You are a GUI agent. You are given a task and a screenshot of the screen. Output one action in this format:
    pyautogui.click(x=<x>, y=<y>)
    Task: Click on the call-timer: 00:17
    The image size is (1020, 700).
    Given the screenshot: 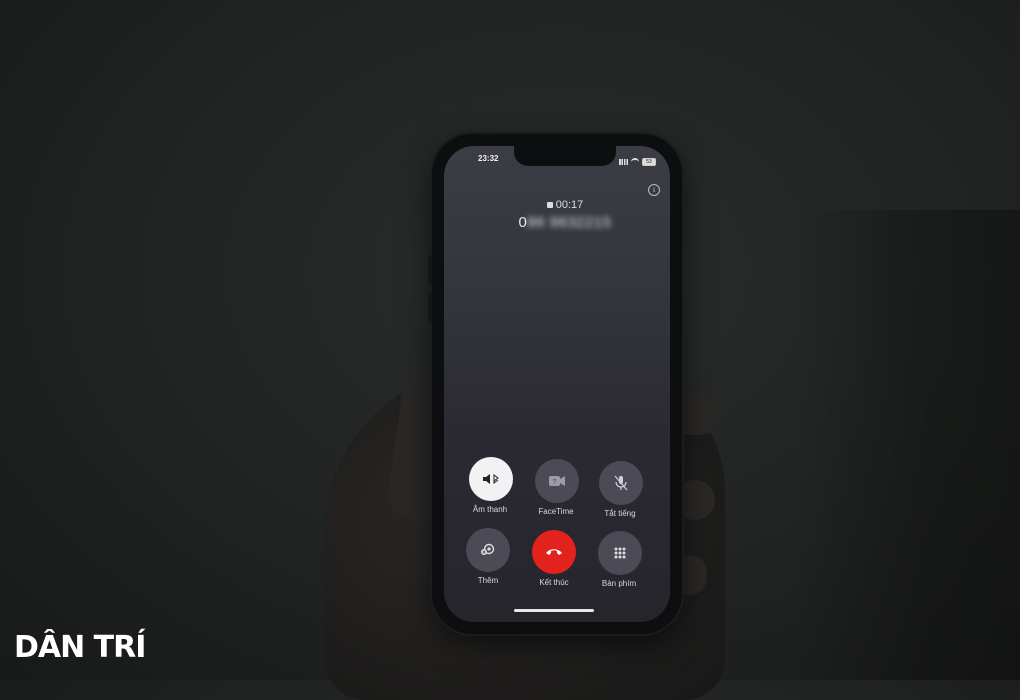 What is the action you would take?
    pyautogui.click(x=565, y=205)
    